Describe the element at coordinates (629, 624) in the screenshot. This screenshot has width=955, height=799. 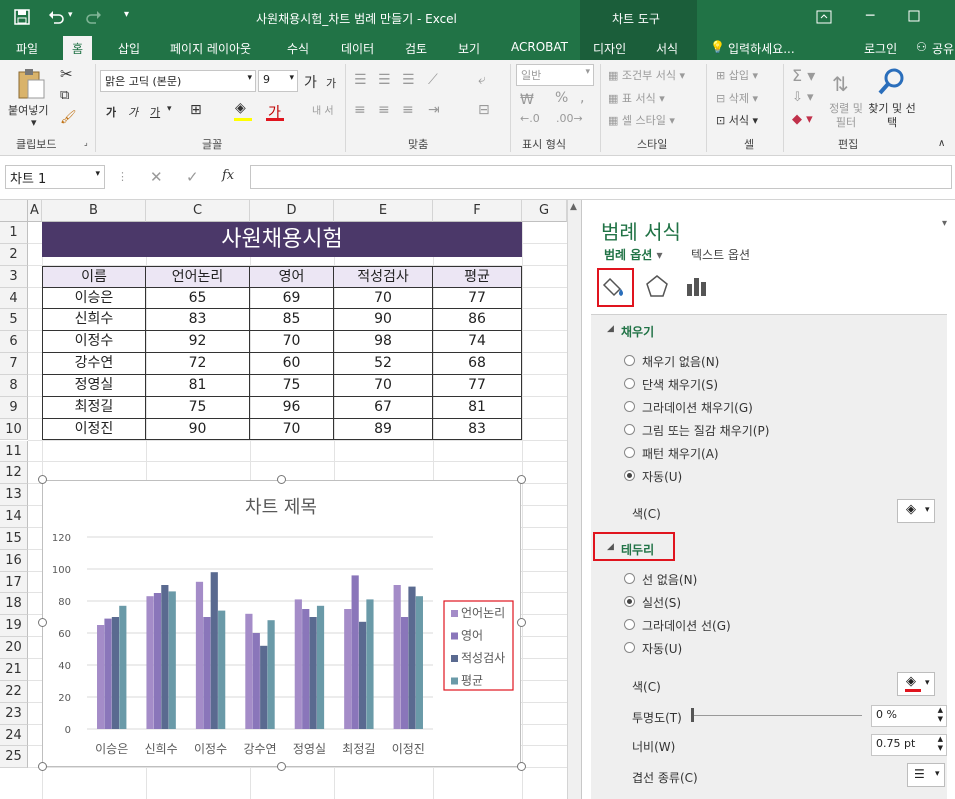
I see `border-radio` at that location.